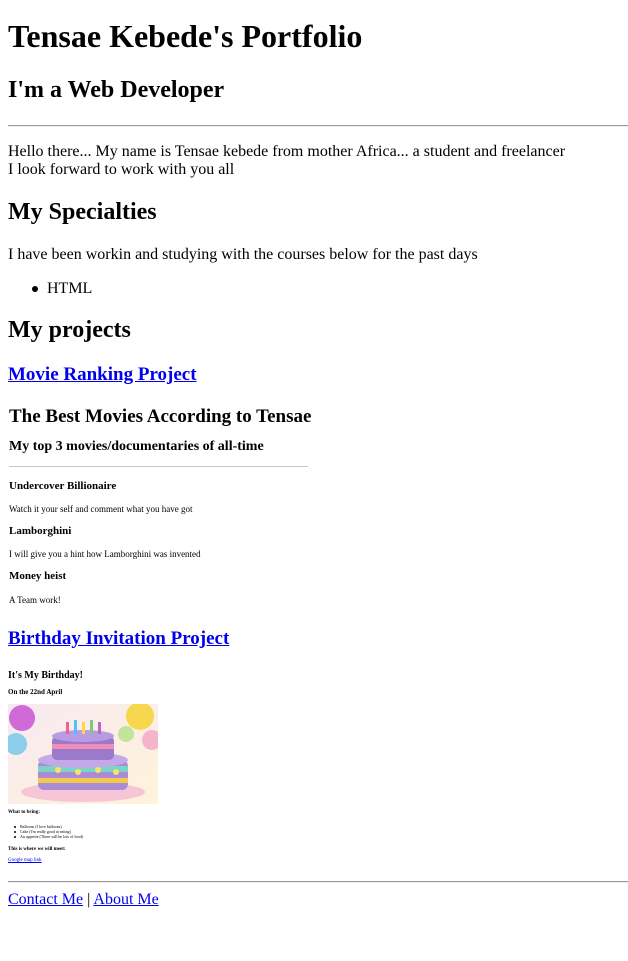 This screenshot has width=628, height=961. Describe the element at coordinates (185, 36) in the screenshot. I see `page-title: Tensae Kebede's Portfolio` at that location.